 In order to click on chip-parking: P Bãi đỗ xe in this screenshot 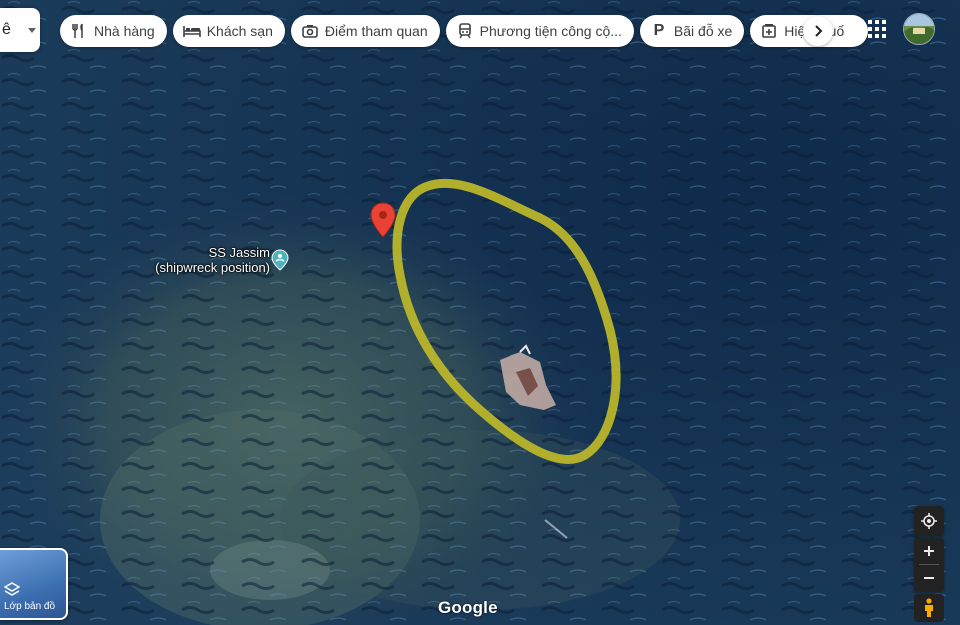, I will do `click(692, 31)`.